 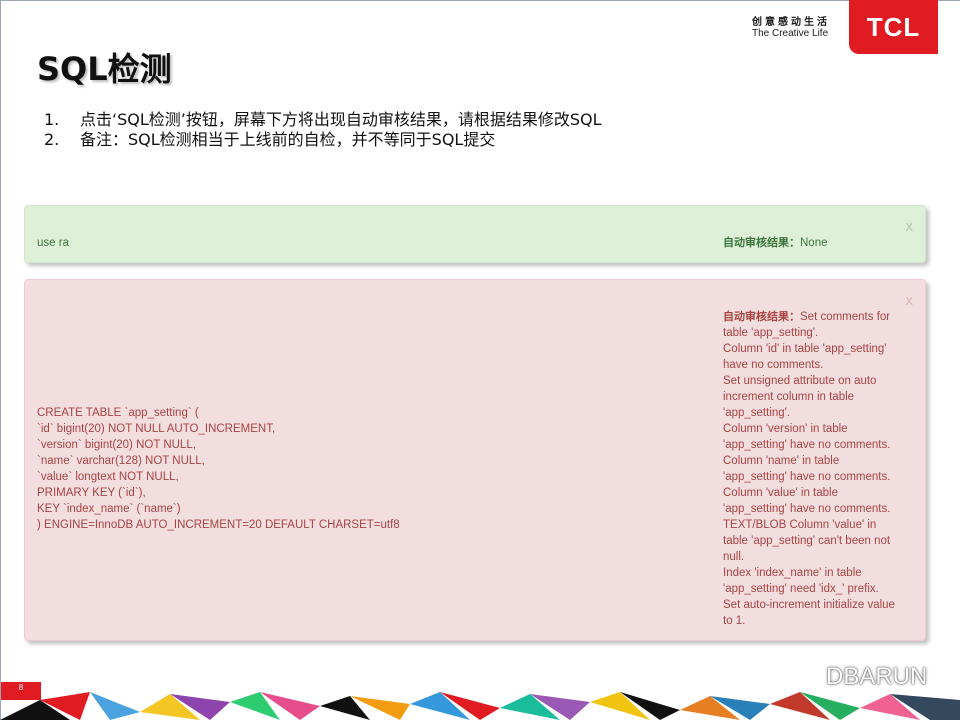 What do you see at coordinates (52, 119) in the screenshot?
I see `step-number: 1.` at bounding box center [52, 119].